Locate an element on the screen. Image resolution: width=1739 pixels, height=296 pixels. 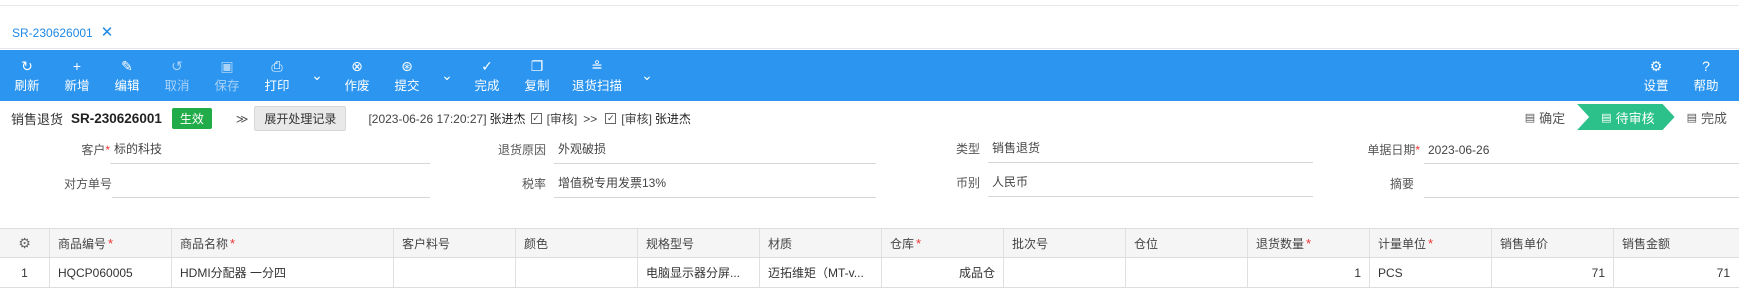
print-button: ⎙ 打印 is located at coordinates (277, 75).